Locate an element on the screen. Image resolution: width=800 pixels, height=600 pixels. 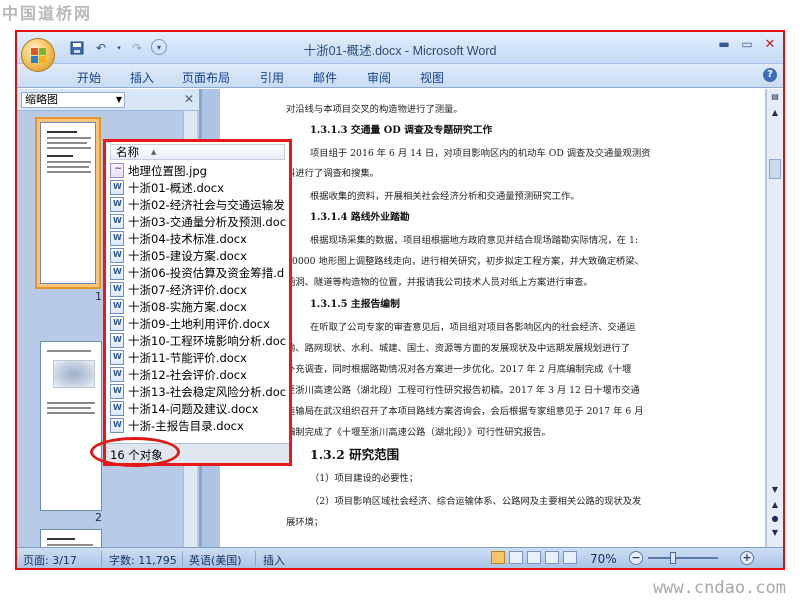
sort-ascending-icon: ▲ is located at coordinates (154, 152).